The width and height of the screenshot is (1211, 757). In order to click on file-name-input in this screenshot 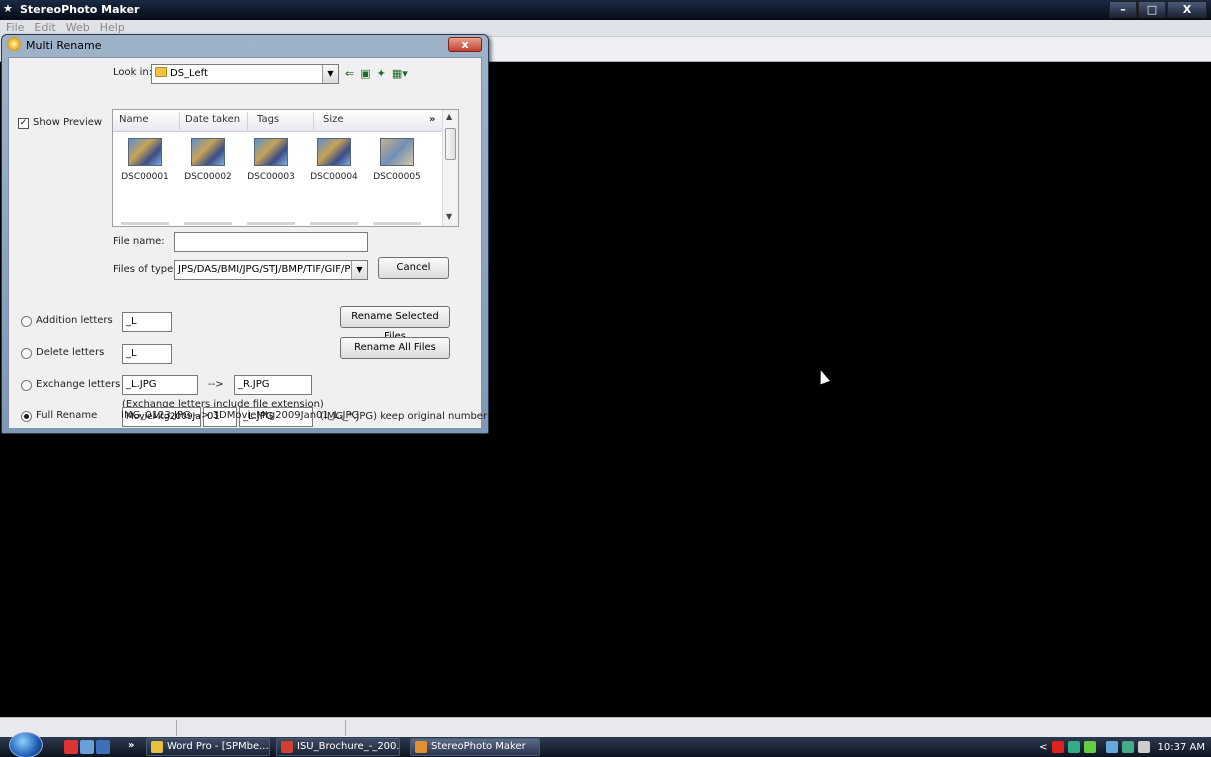, I will do `click(271, 242)`.